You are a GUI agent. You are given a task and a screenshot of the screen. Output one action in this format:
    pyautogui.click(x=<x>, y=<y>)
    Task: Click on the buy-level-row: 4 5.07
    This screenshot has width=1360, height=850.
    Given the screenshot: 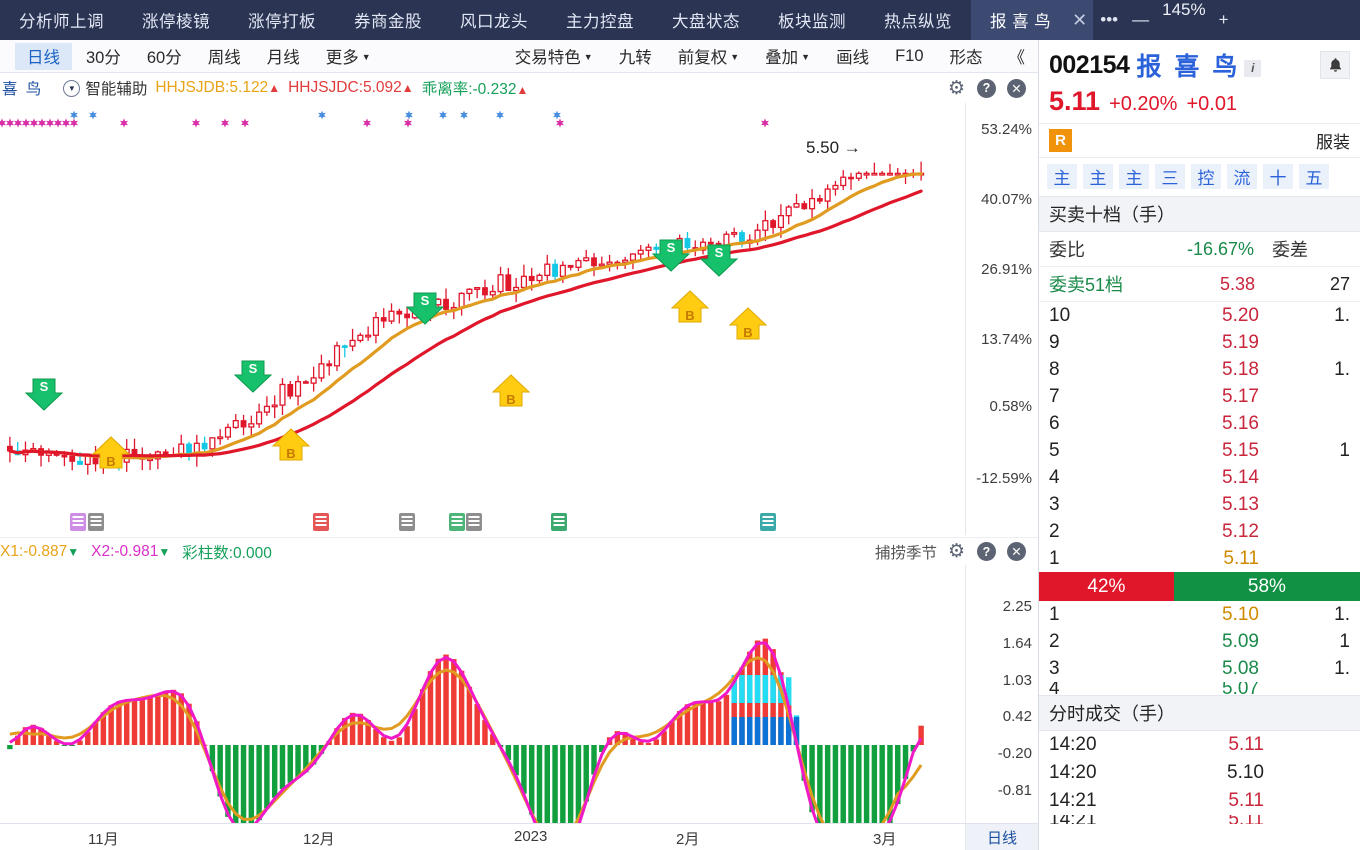 What is the action you would take?
    pyautogui.click(x=1199, y=688)
    